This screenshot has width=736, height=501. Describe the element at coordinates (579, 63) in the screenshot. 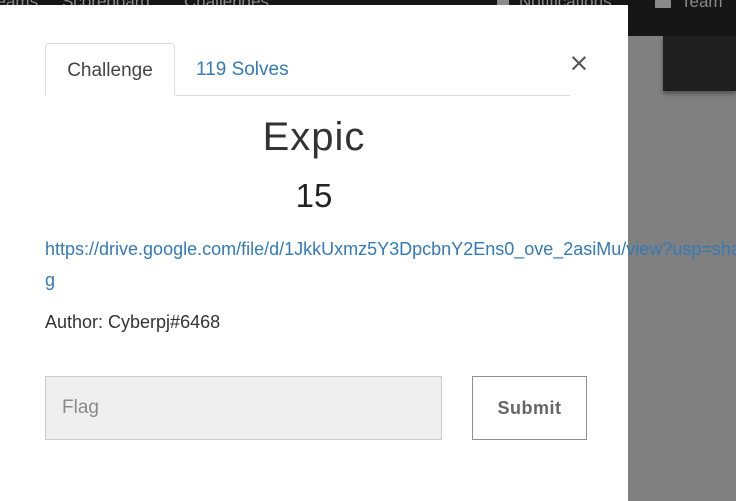

I see `close-button: ×` at that location.